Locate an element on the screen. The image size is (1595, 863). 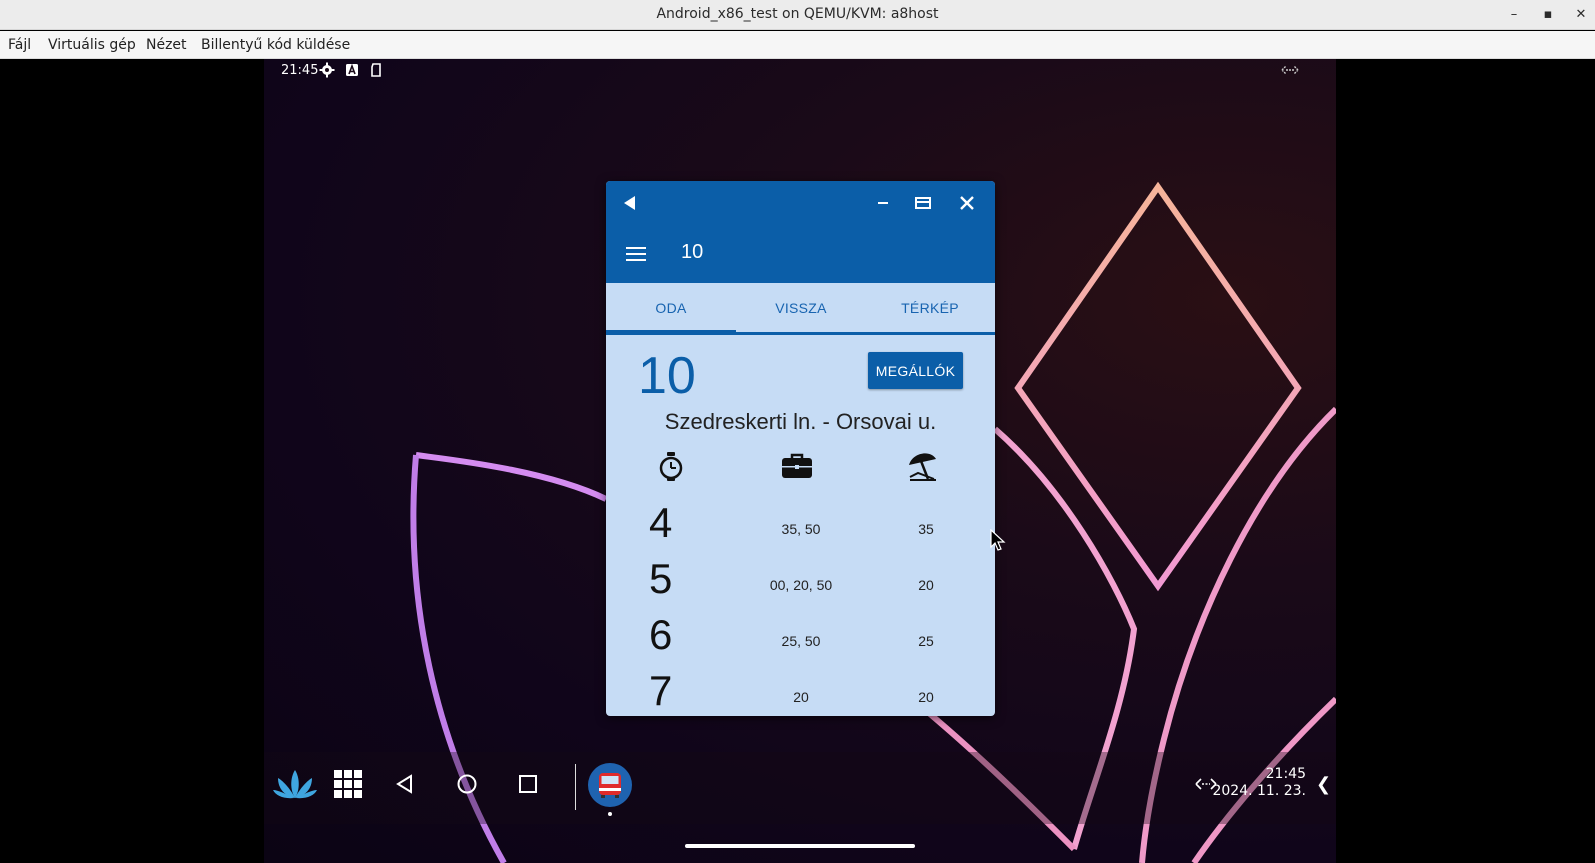
close-icon is located at coordinates (967, 203).